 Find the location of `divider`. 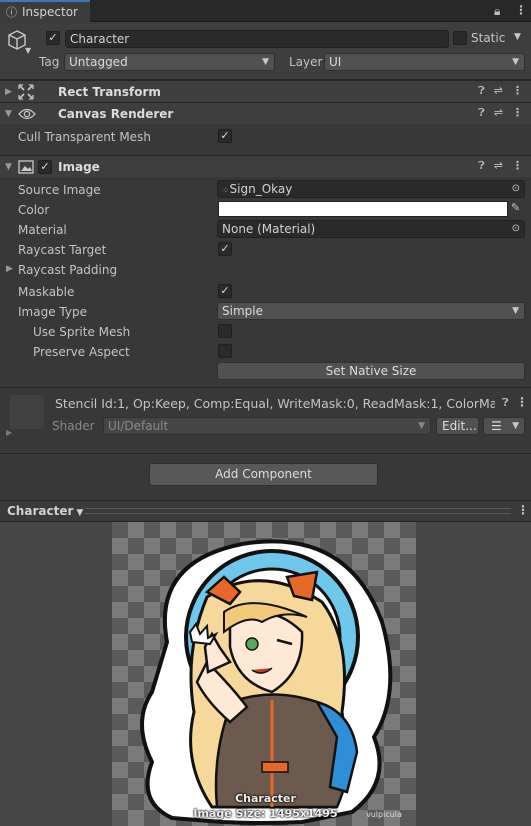

divider is located at coordinates (265, 387).